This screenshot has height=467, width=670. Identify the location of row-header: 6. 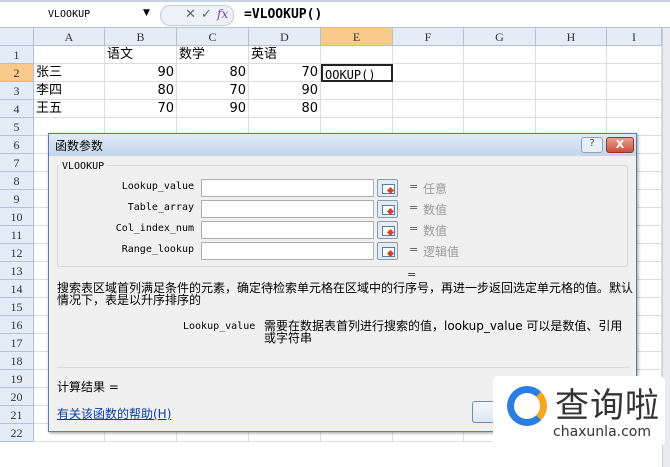
(17, 145).